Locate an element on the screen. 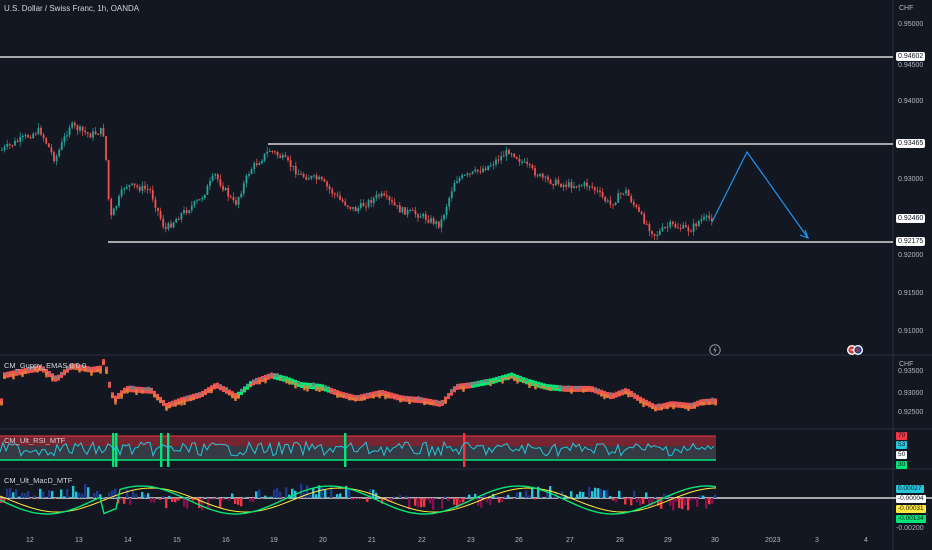 Image resolution: width=932 pixels, height=550 pixels. flag-icon is located at coordinates (855, 352).